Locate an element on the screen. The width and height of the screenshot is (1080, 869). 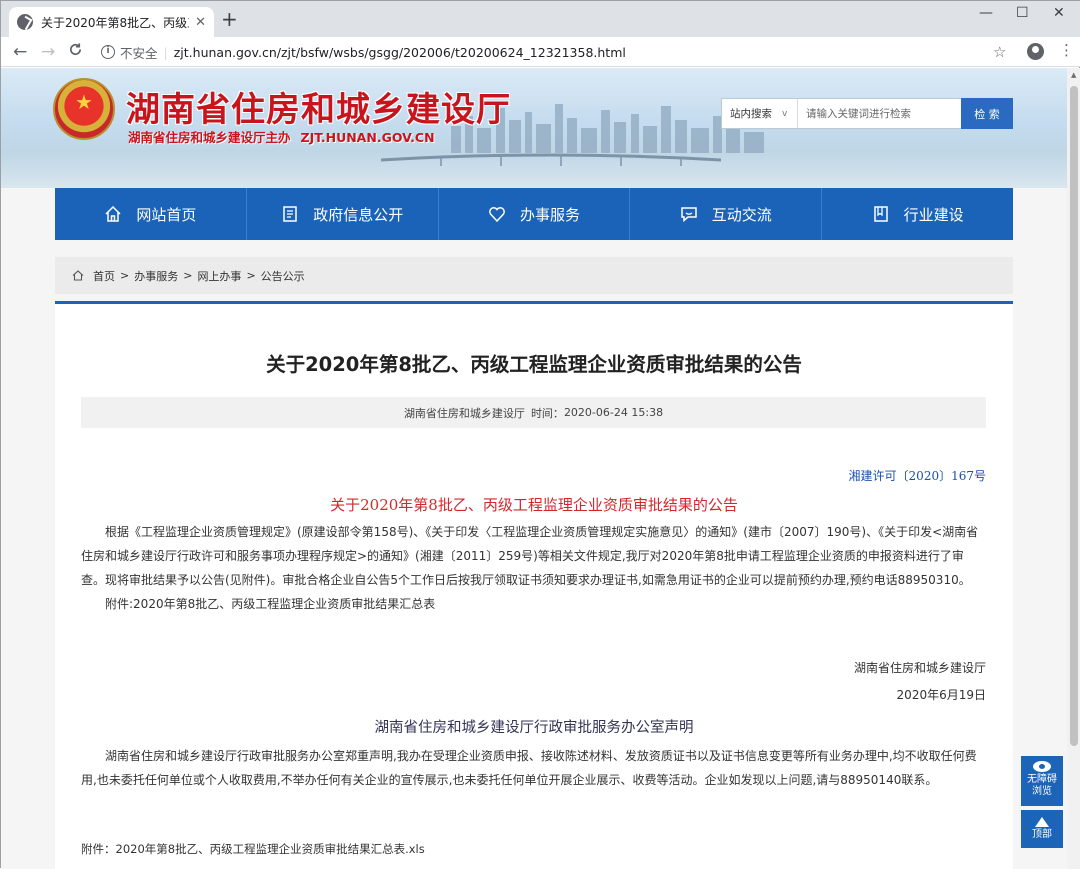
breadcrumb-home: 首页 is located at coordinates (104, 276).